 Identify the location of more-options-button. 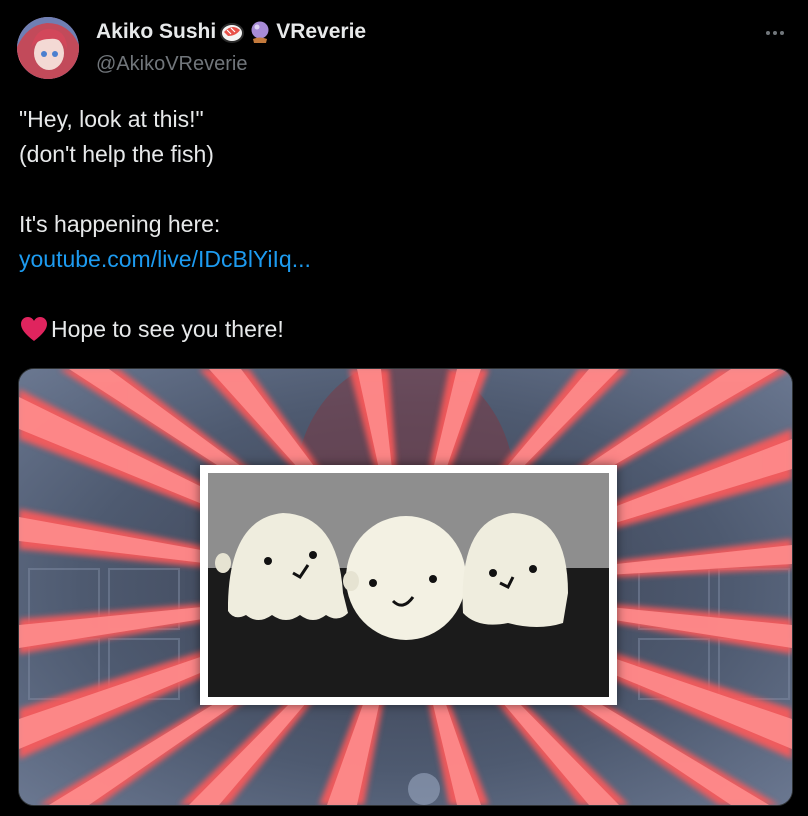
(775, 33).